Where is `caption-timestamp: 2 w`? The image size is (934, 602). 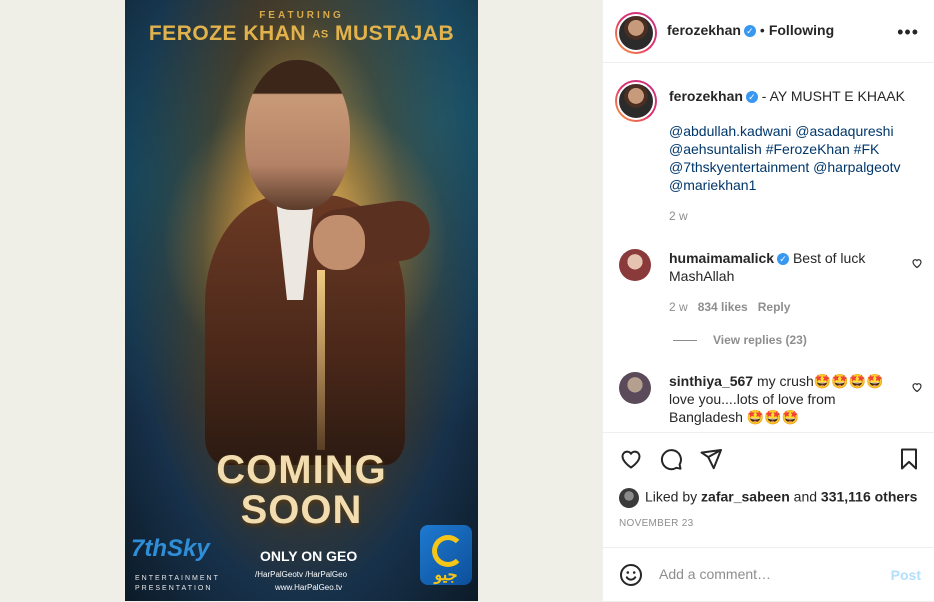
caption-timestamp: 2 w is located at coordinates (678, 216).